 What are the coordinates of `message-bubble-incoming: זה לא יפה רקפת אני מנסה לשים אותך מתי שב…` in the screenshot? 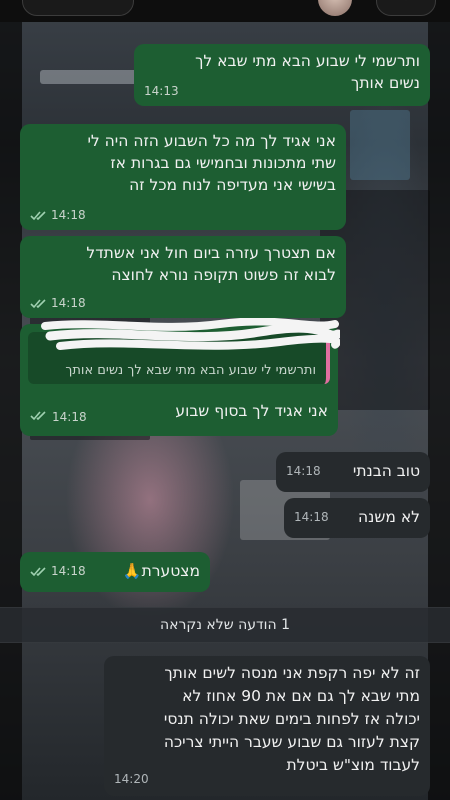 It's located at (267, 726).